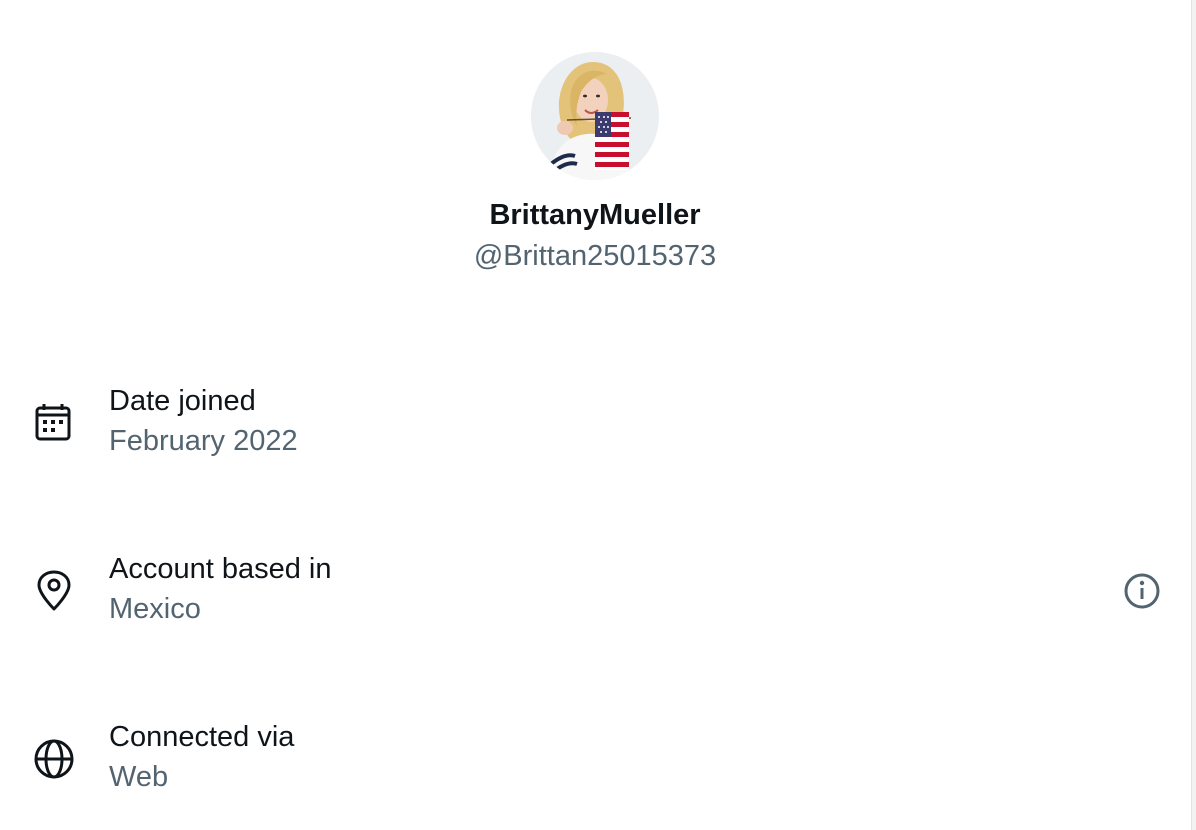 This screenshot has width=1196, height=830. What do you see at coordinates (220, 569) in the screenshot?
I see `account-based-in-label: Account based in` at bounding box center [220, 569].